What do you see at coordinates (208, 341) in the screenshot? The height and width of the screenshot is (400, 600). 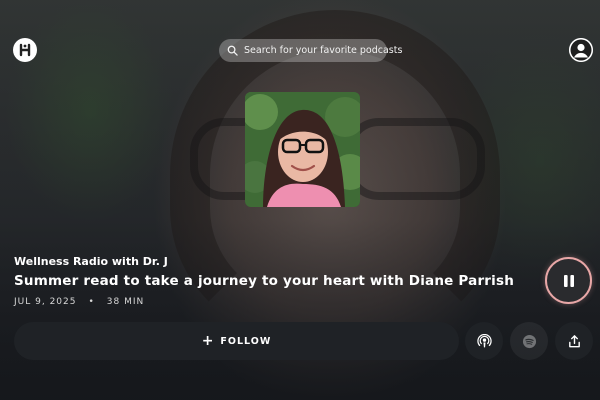 I see `plus-icon: +` at bounding box center [208, 341].